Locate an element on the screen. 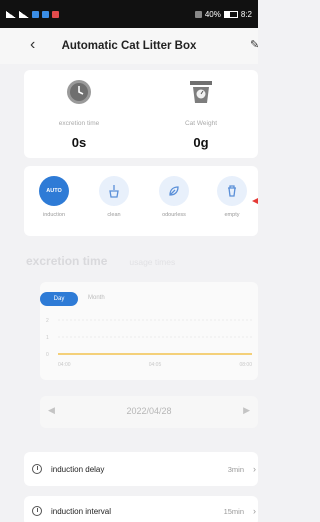 The image size is (320, 522). app-header: ‹ Automatic Cat Litter Box ✎ is located at coordinates (129, 46).